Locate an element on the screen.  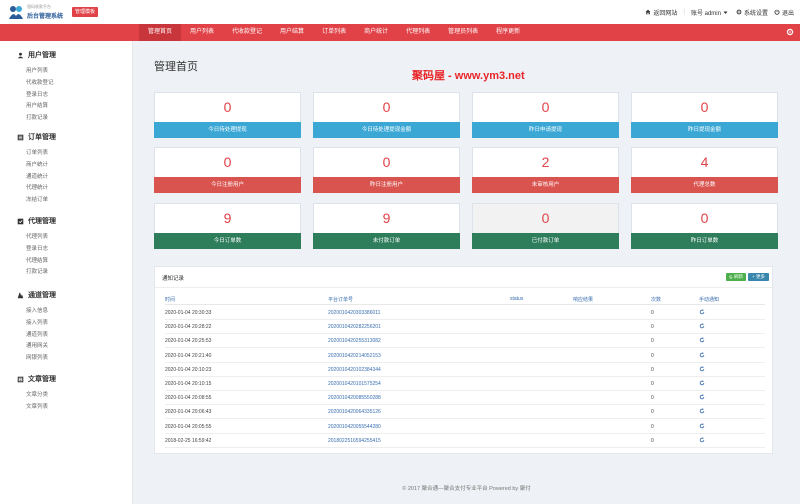
sidebar-item: 接入信息 is located at coordinates (37, 310).